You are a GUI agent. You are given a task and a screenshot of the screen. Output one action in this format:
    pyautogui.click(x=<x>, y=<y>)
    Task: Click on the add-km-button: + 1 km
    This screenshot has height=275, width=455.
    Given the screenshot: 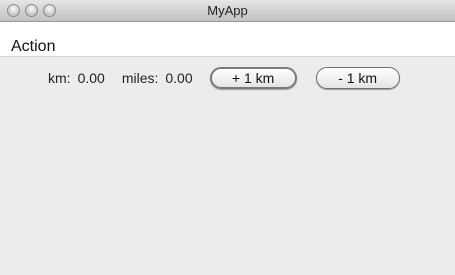 What is the action you would take?
    pyautogui.click(x=253, y=78)
    